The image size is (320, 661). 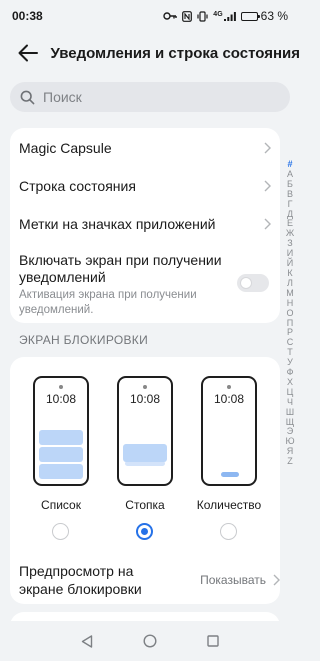 What do you see at coordinates (150, 97) in the screenshot?
I see `search-input: Поиск` at bounding box center [150, 97].